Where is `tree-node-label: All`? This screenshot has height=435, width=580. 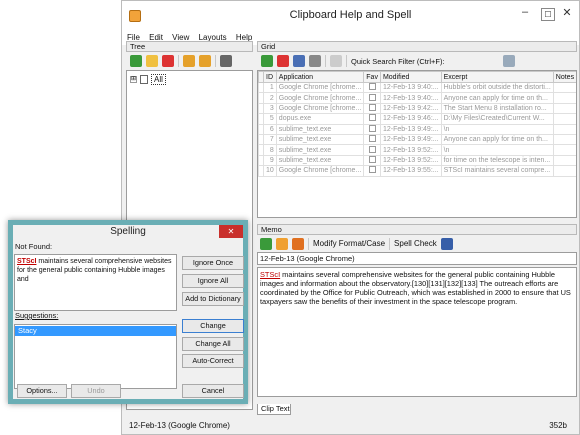
tree-node-label: All is located at coordinates (158, 79).